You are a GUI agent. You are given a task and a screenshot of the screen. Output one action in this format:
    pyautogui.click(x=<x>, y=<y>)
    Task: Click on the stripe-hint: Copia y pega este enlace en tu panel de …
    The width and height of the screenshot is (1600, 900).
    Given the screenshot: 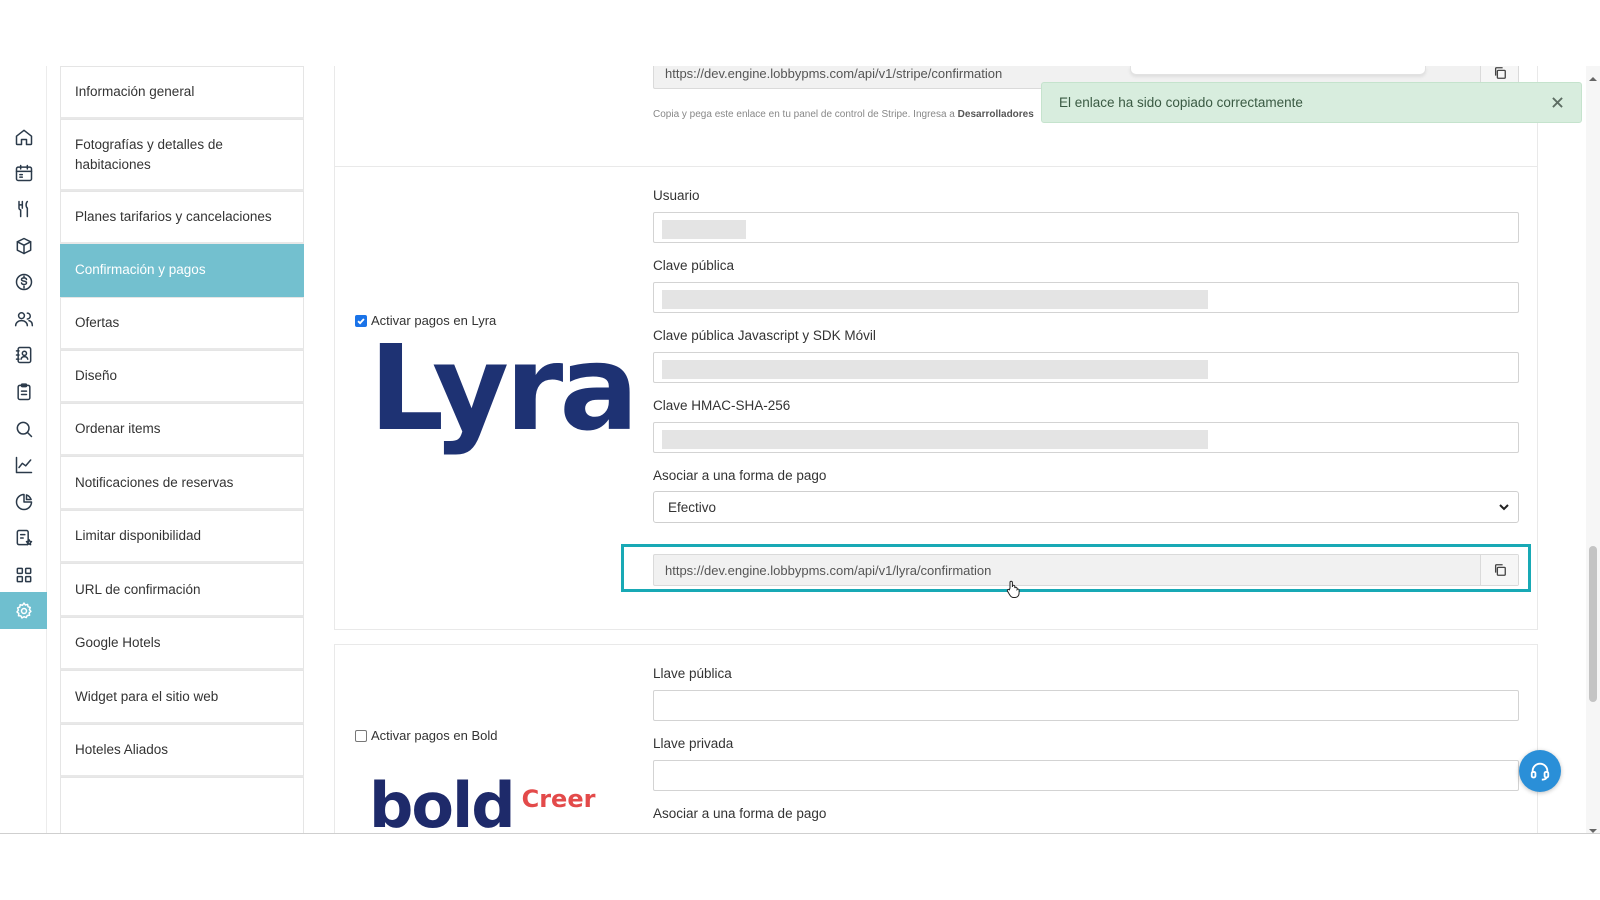 What is the action you would take?
    pyautogui.click(x=843, y=114)
    